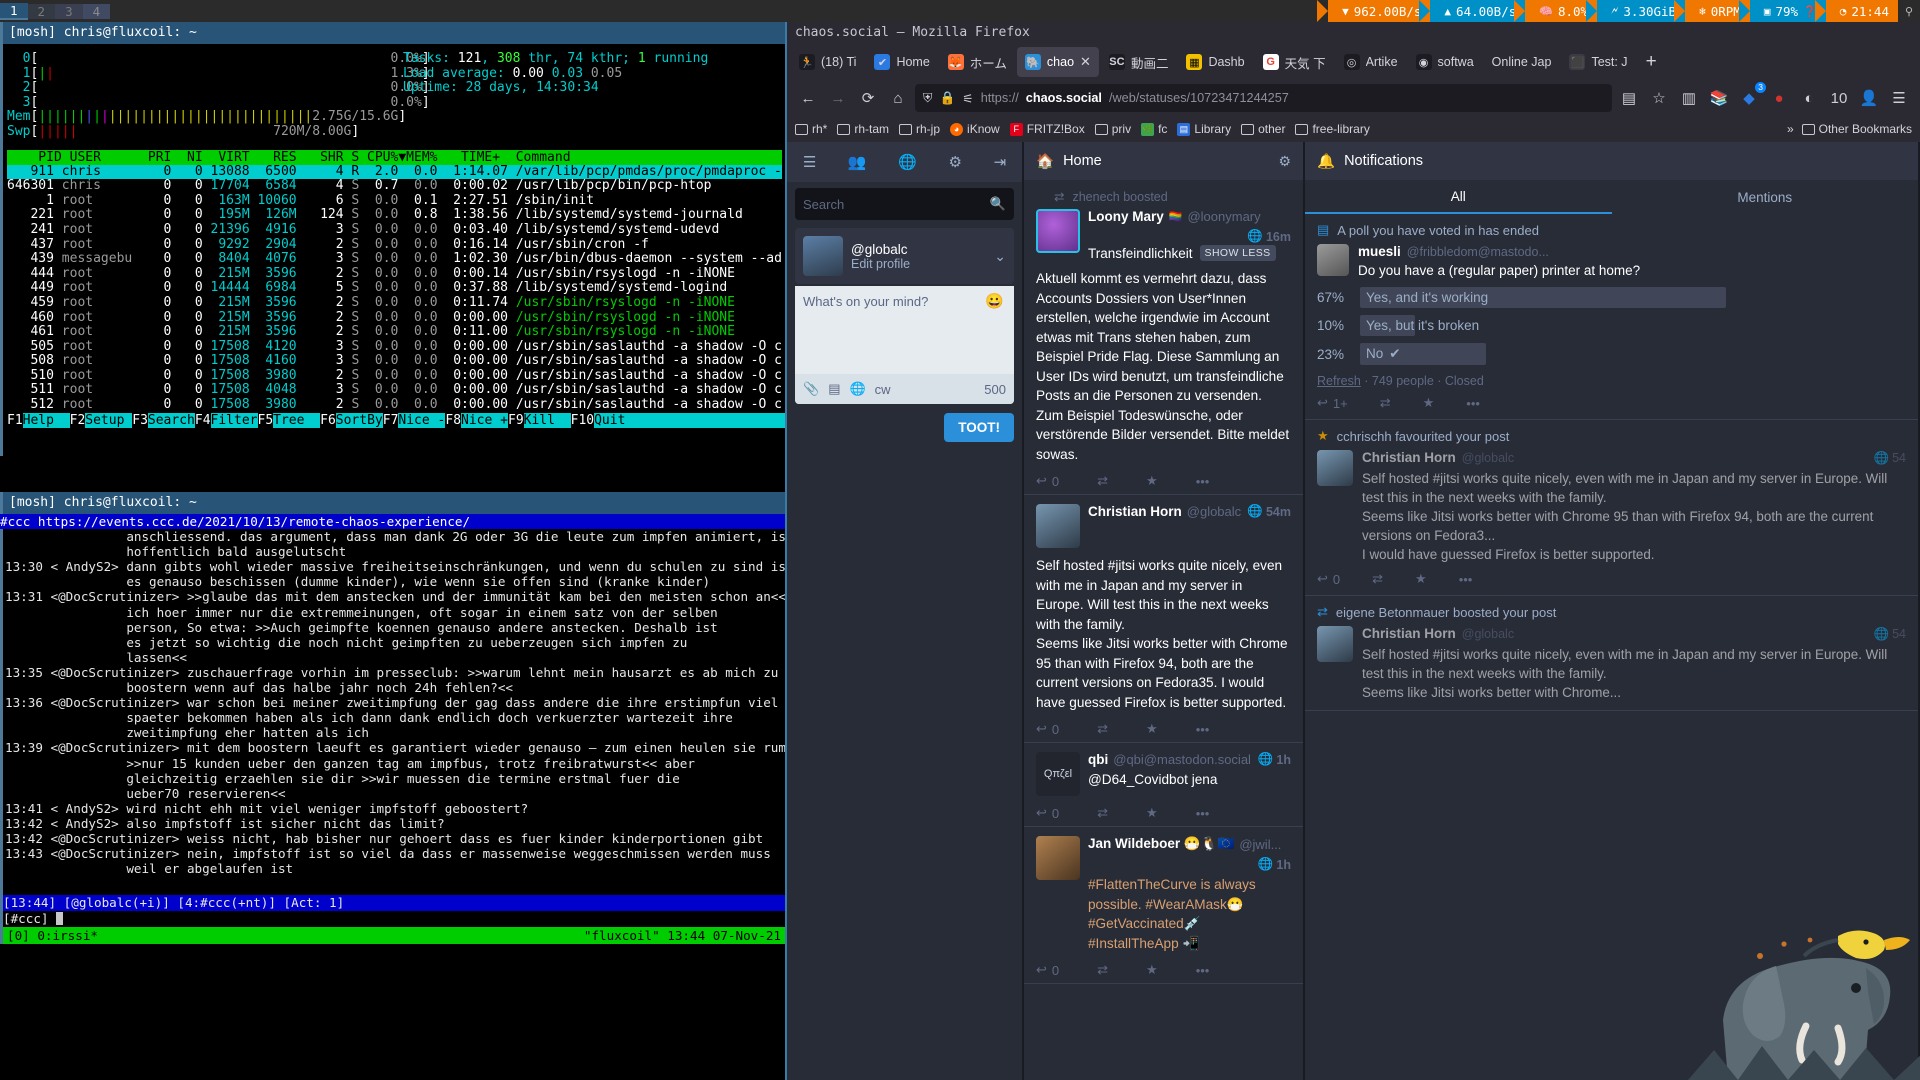 The height and width of the screenshot is (1080, 1920). I want to click on tab-home-jp: 🦊 ホーム, so click(977, 62).